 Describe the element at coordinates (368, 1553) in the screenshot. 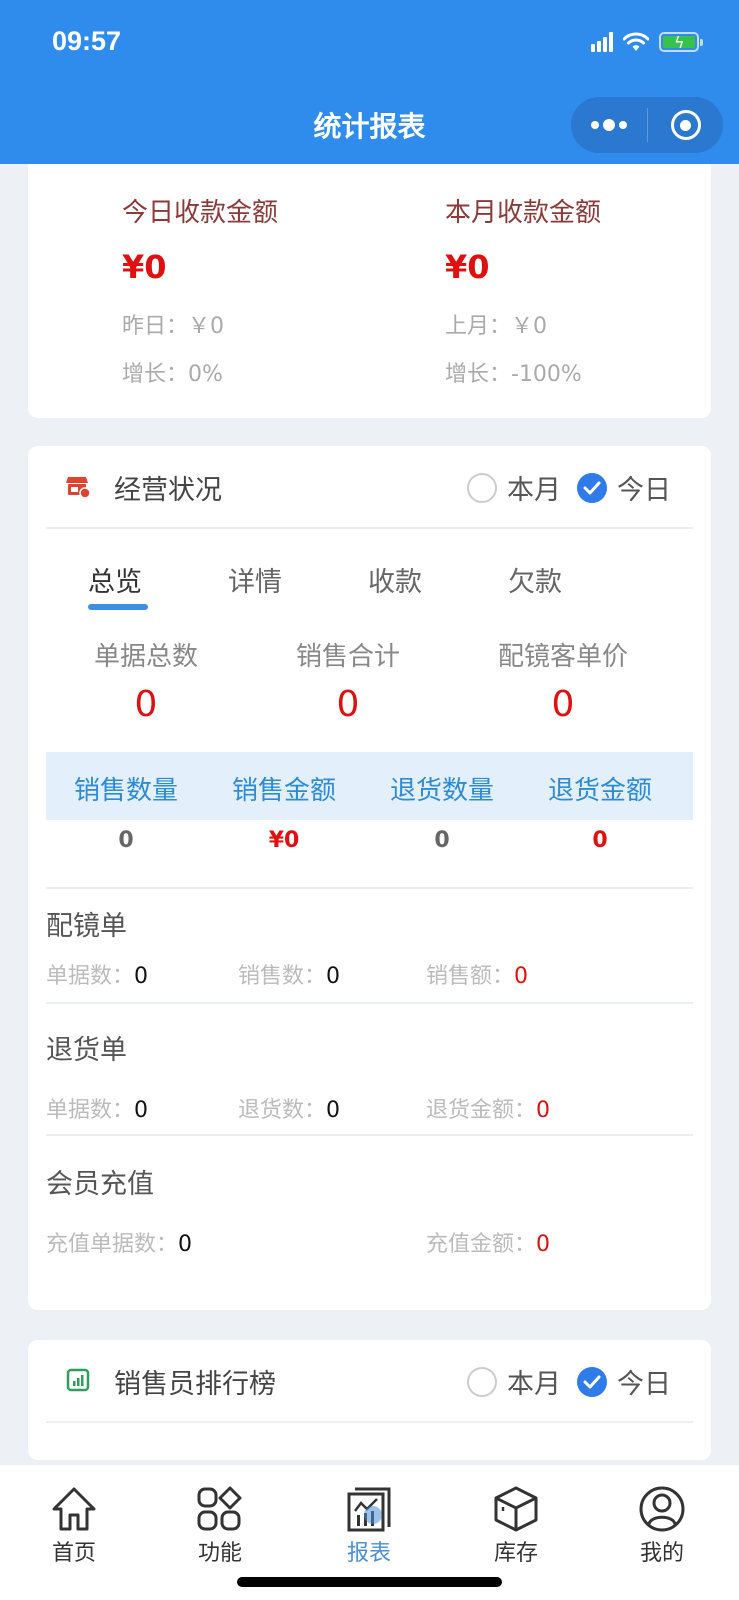

I see `tabbar-label: 报表` at that location.